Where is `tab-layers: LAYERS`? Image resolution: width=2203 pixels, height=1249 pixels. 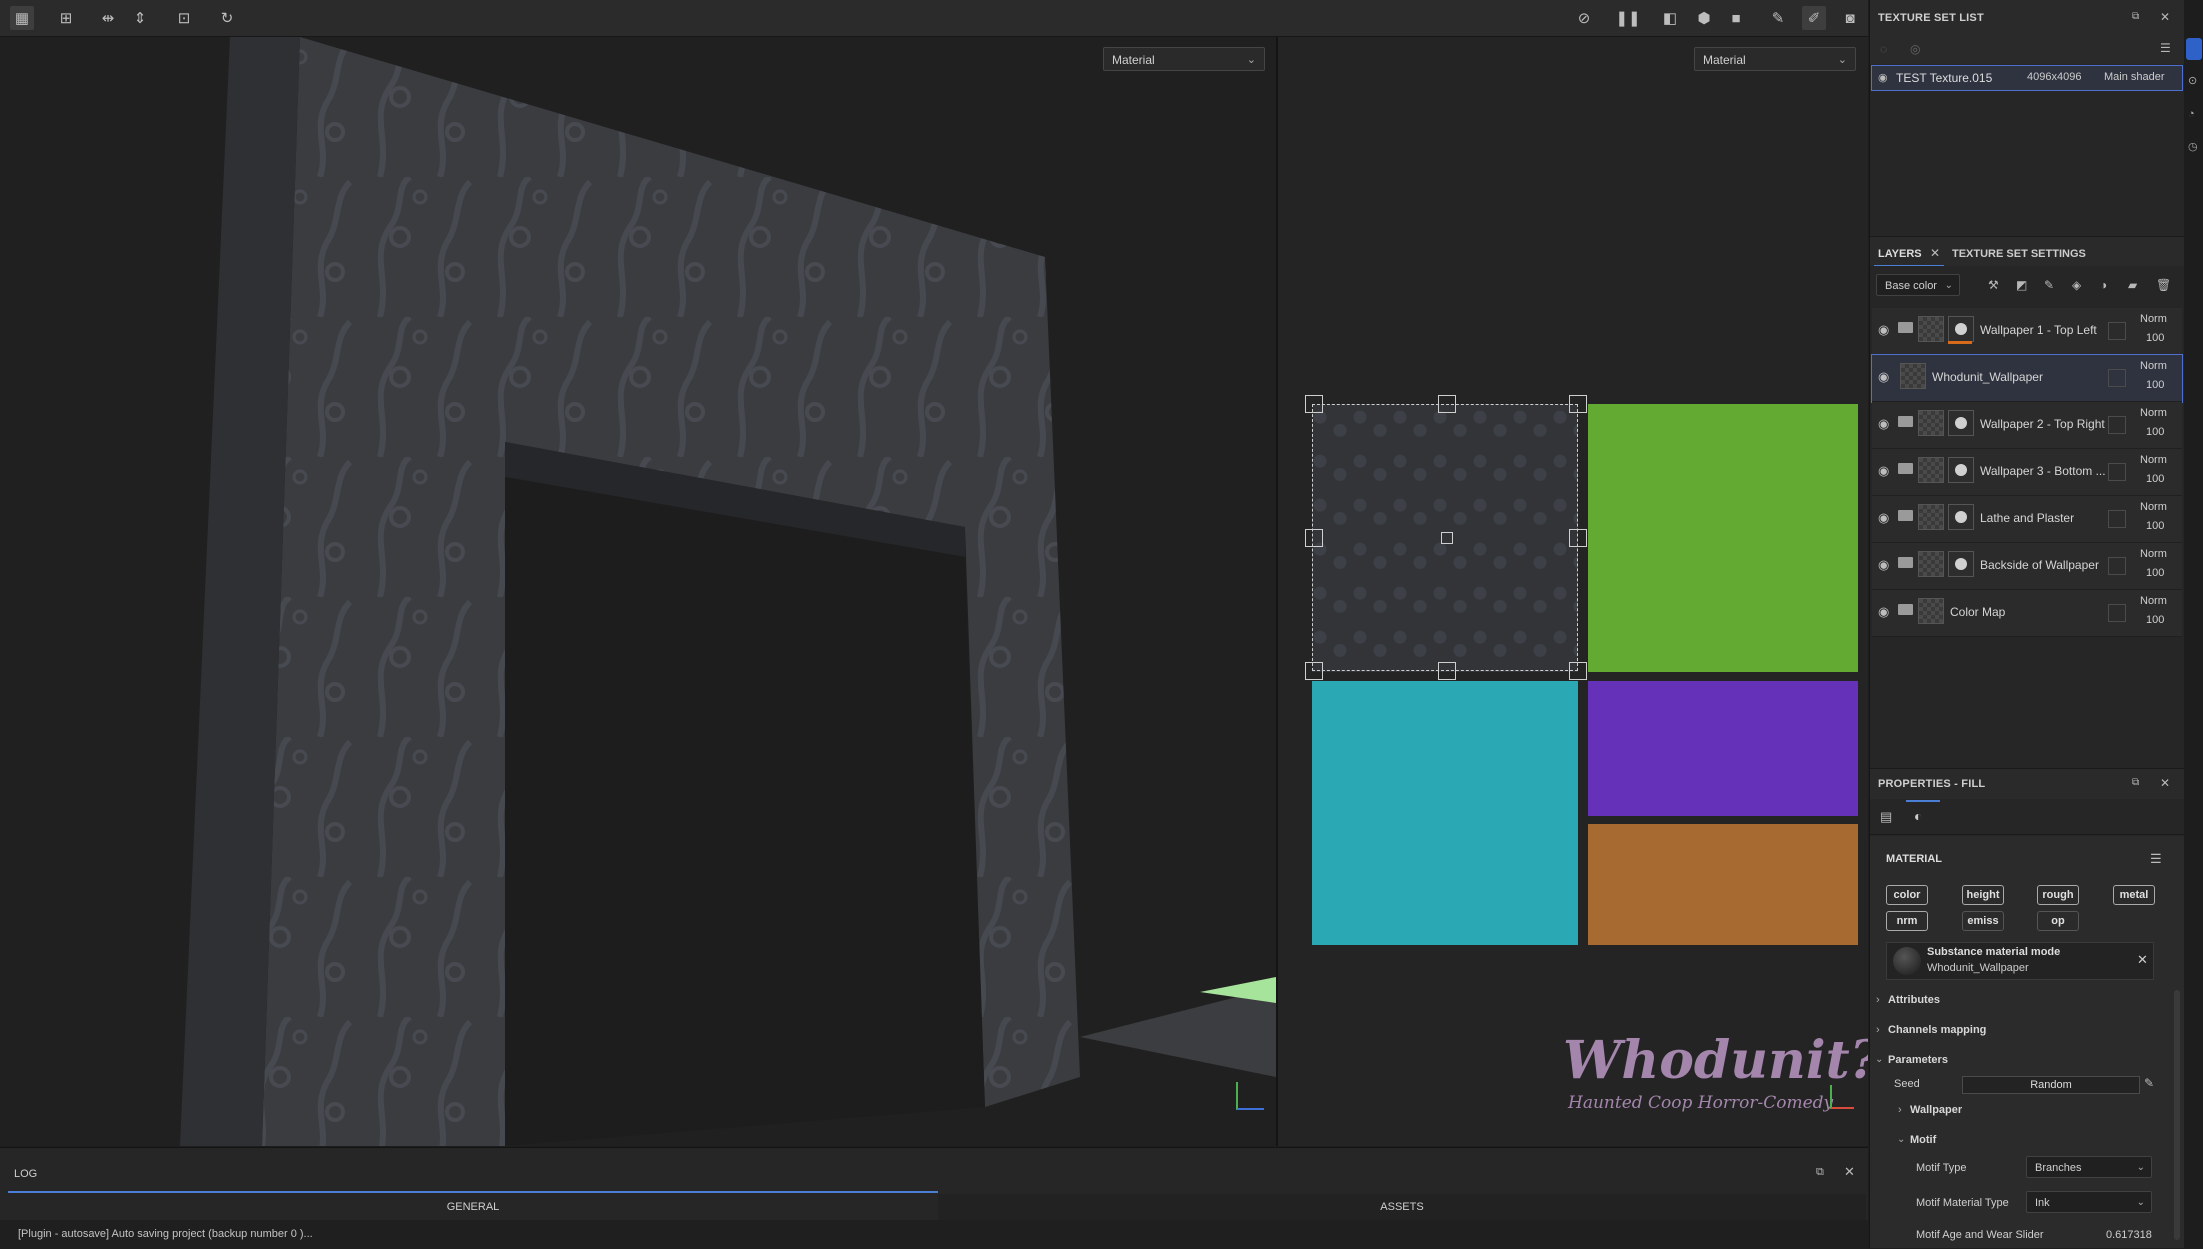
tab-layers: LAYERS is located at coordinates (1900, 254).